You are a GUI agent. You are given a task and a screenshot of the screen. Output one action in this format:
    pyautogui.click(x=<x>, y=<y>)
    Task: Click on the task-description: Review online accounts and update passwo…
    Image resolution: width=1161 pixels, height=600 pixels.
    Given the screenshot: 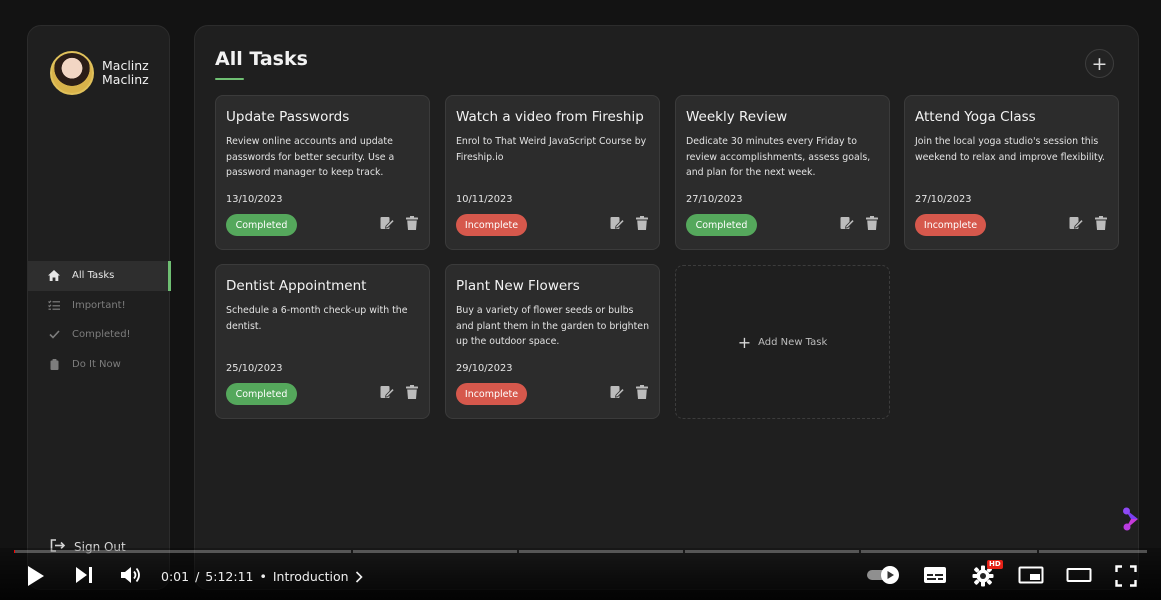 What is the action you would take?
    pyautogui.click(x=310, y=157)
    